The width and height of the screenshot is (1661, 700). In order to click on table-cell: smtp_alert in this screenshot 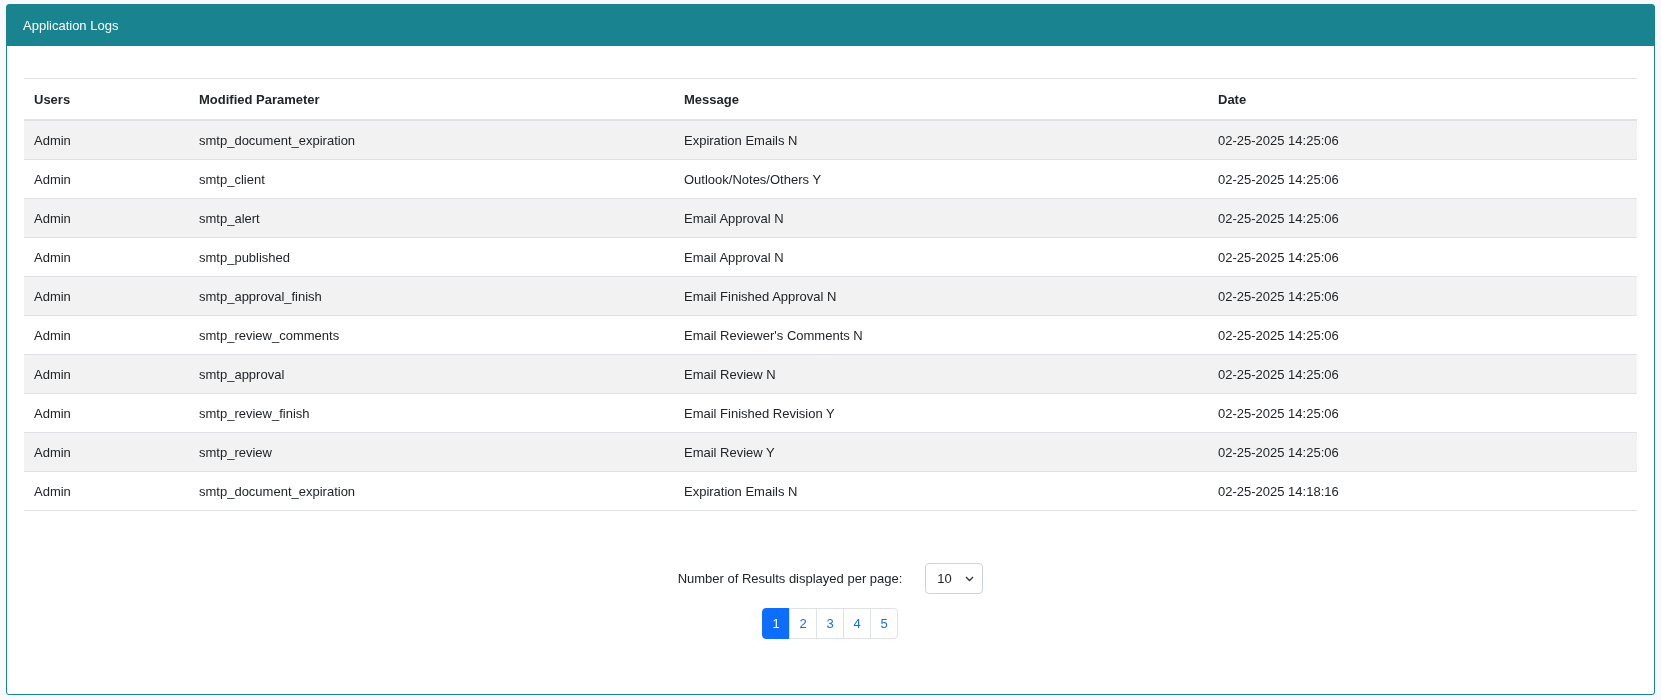, I will do `click(431, 218)`.